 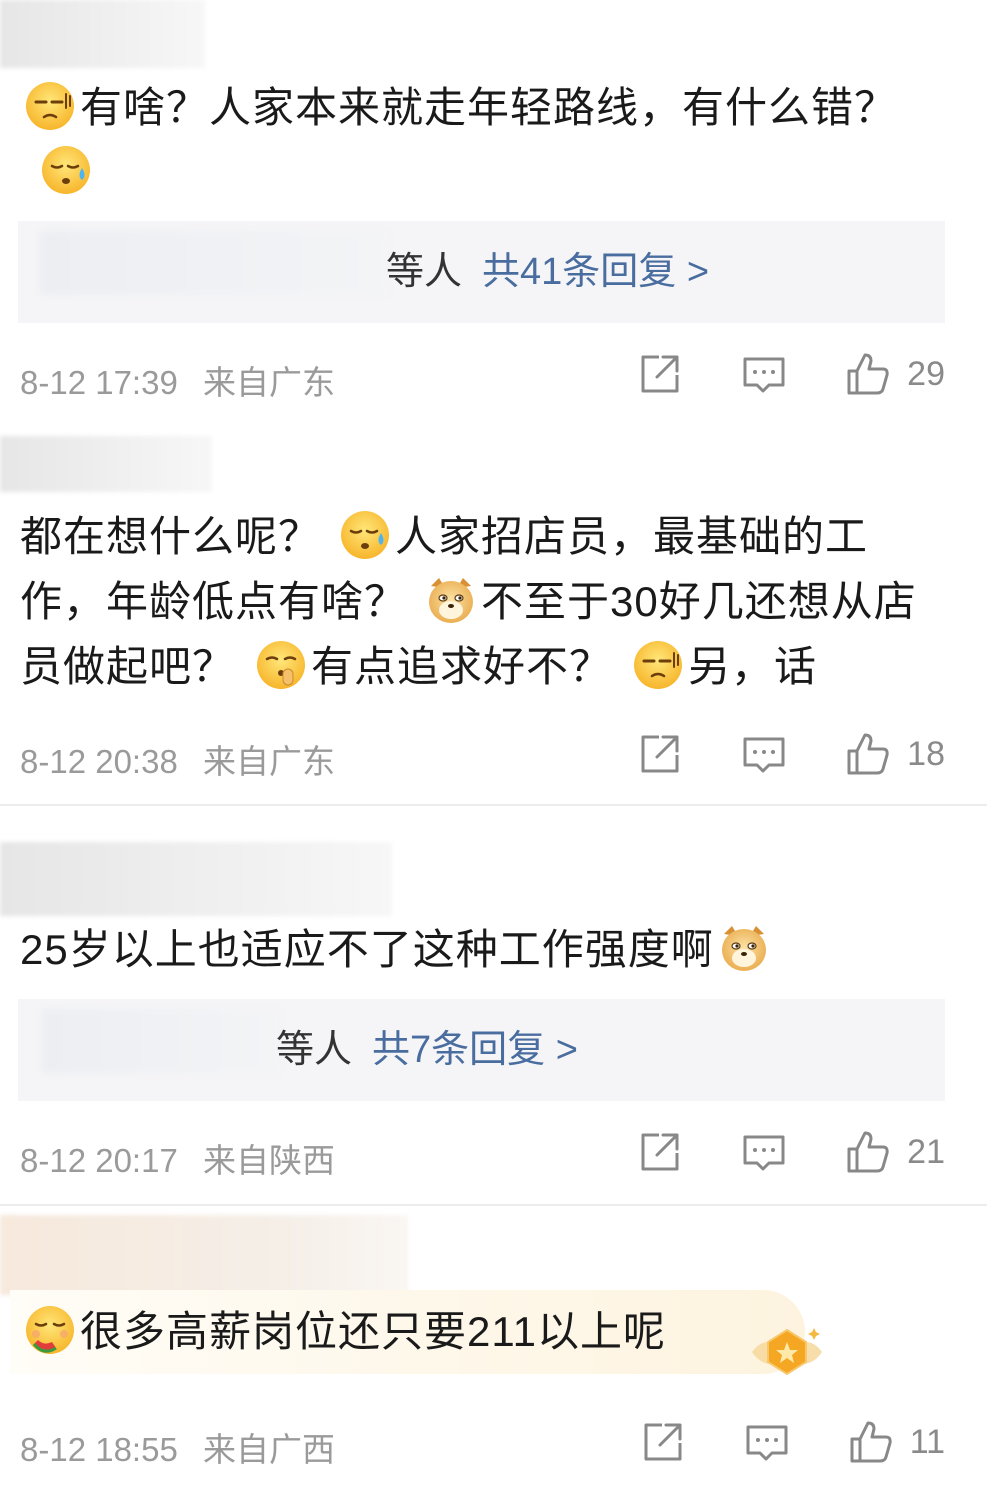 What do you see at coordinates (489, 107) in the screenshot?
I see `comment-text: 有啥？人家本来就走年轻路线，有什么错？` at bounding box center [489, 107].